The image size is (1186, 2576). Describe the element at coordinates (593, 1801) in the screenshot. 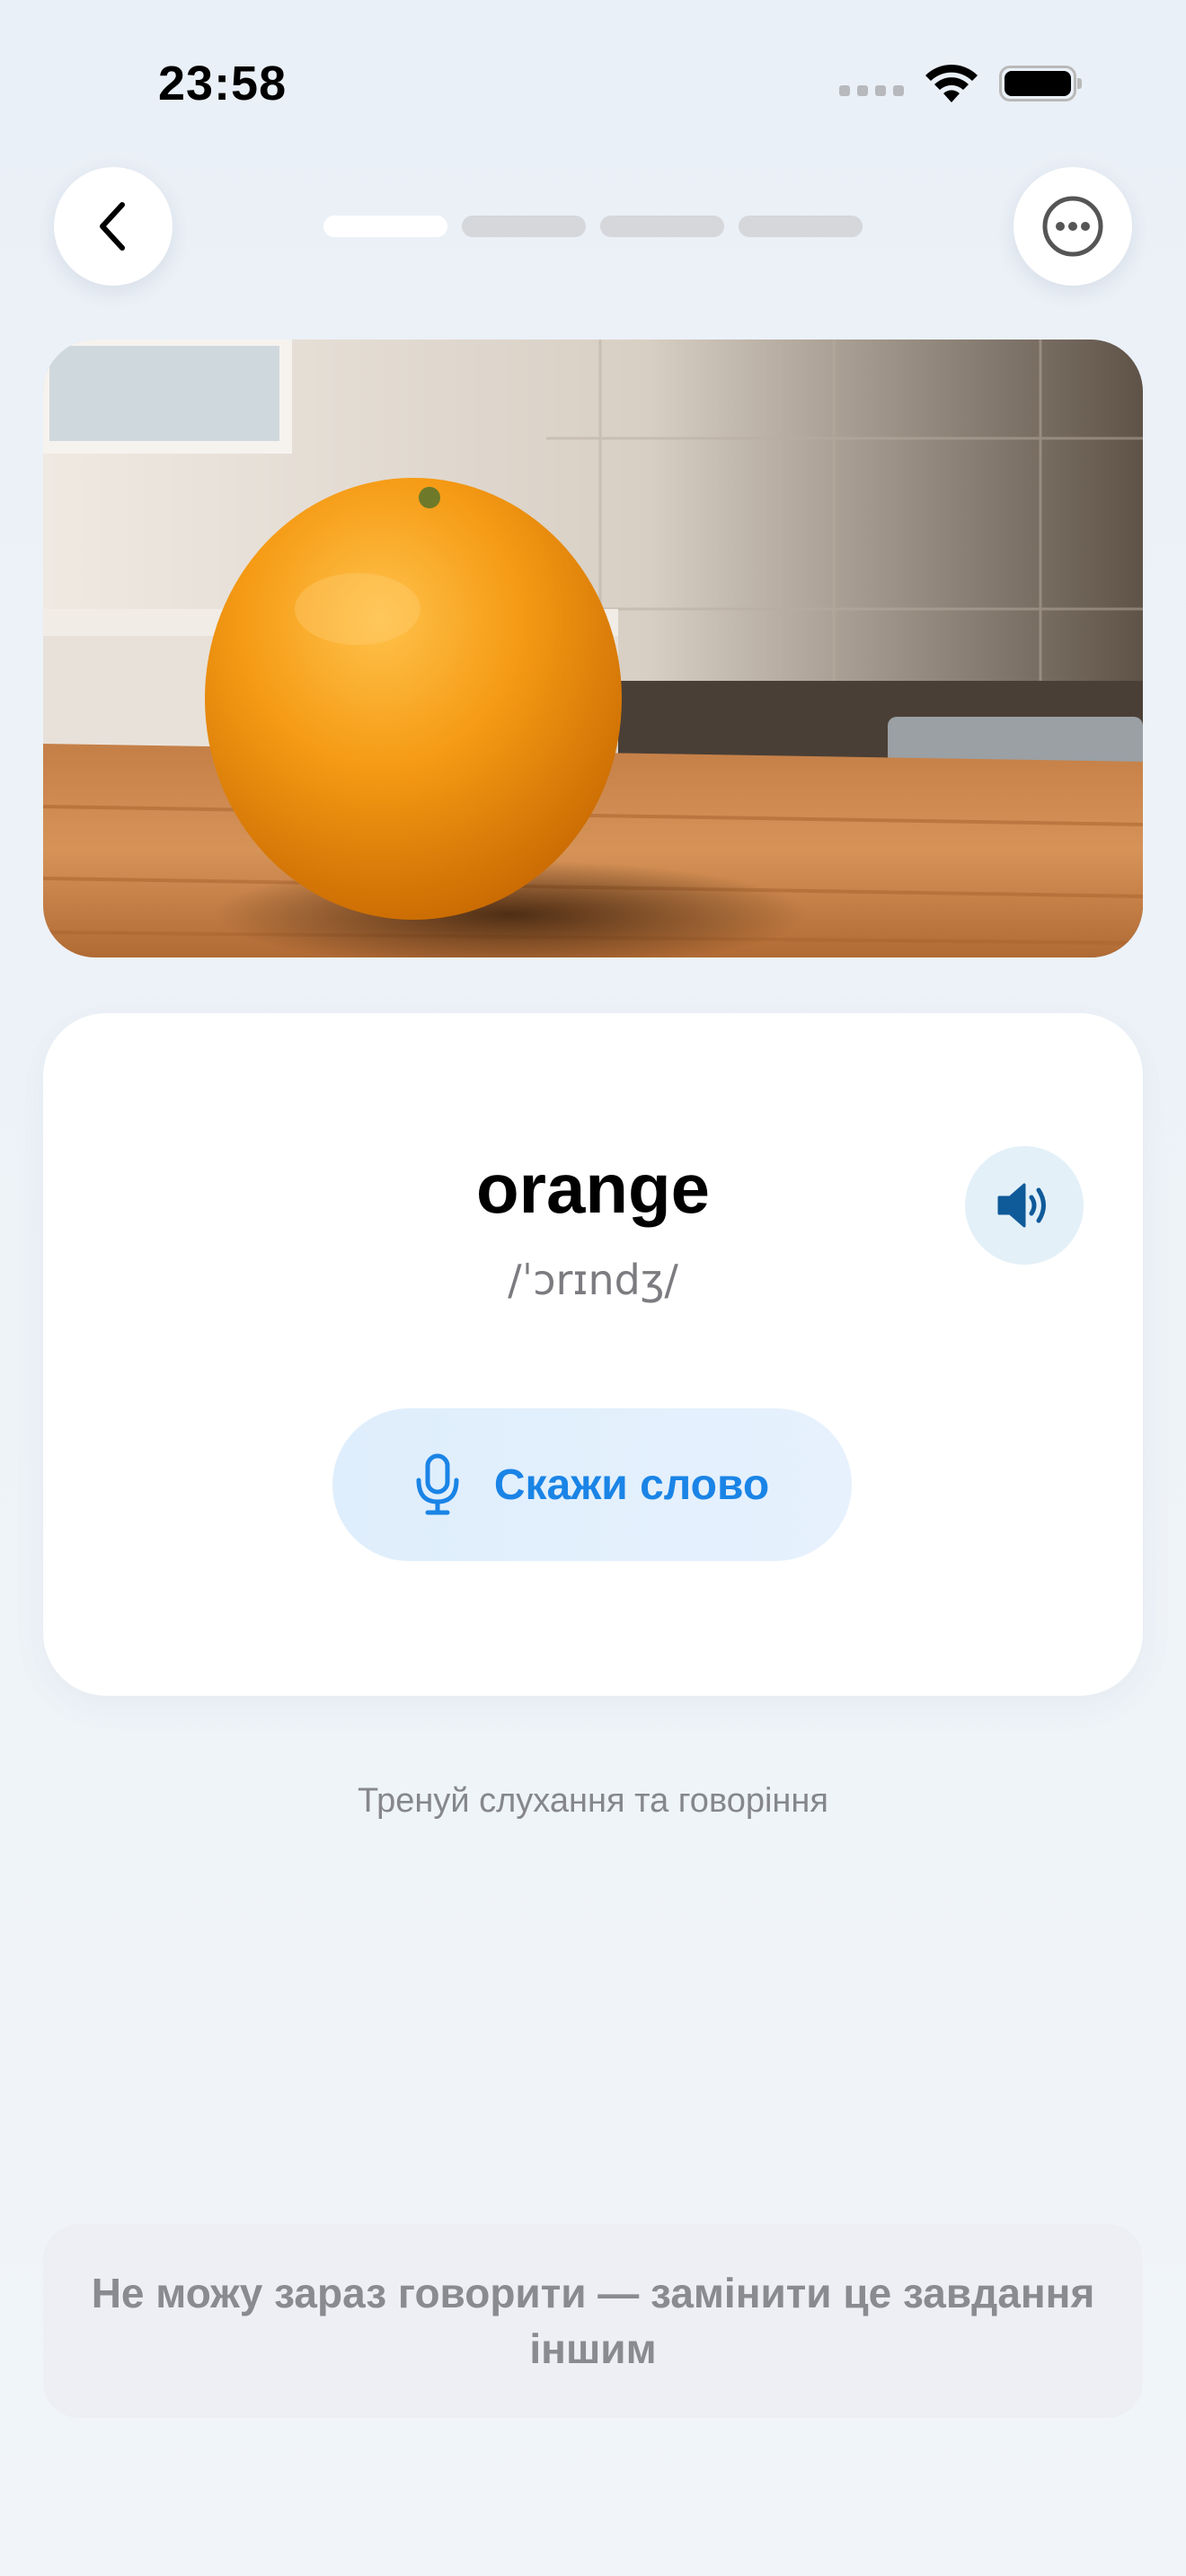

I see `practice-hint: Тренуй слухання та говоріння` at that location.